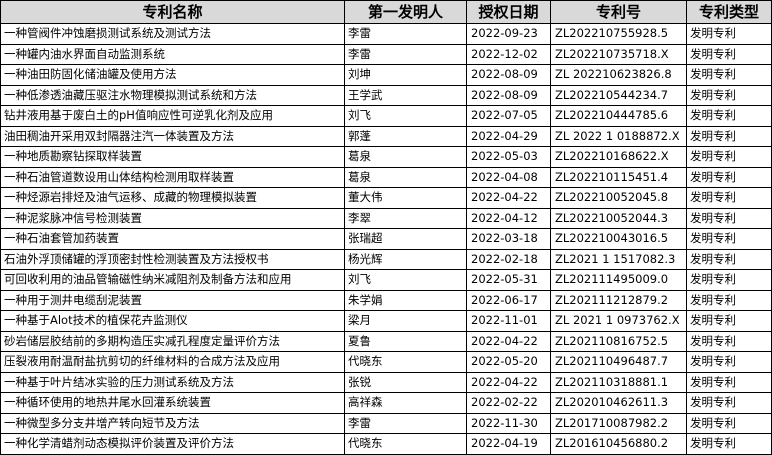  Describe the element at coordinates (508, 300) in the screenshot. I see `grant-date-cell: 2022-06-17` at that location.